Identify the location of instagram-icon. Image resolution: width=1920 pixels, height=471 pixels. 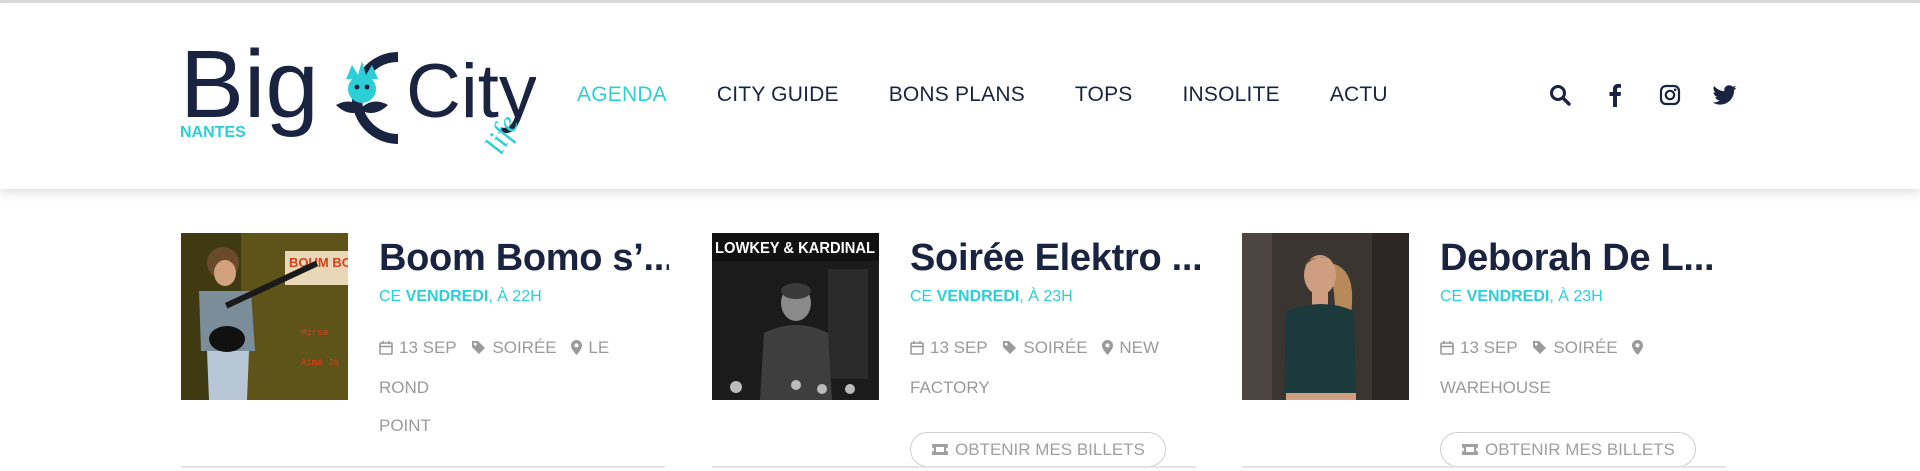
(1670, 95).